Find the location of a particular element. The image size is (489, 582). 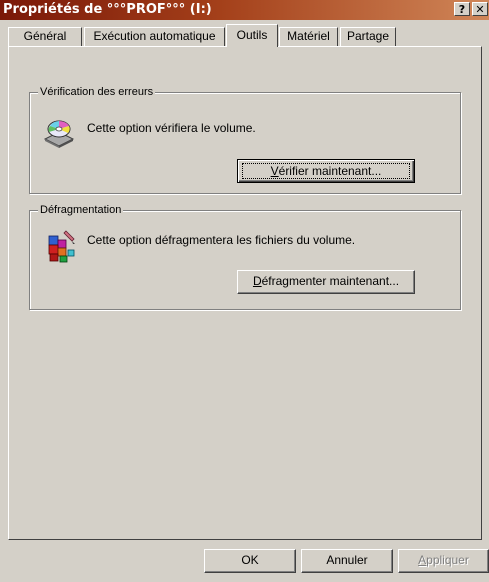

tab-sharing: Partage is located at coordinates (368, 36).